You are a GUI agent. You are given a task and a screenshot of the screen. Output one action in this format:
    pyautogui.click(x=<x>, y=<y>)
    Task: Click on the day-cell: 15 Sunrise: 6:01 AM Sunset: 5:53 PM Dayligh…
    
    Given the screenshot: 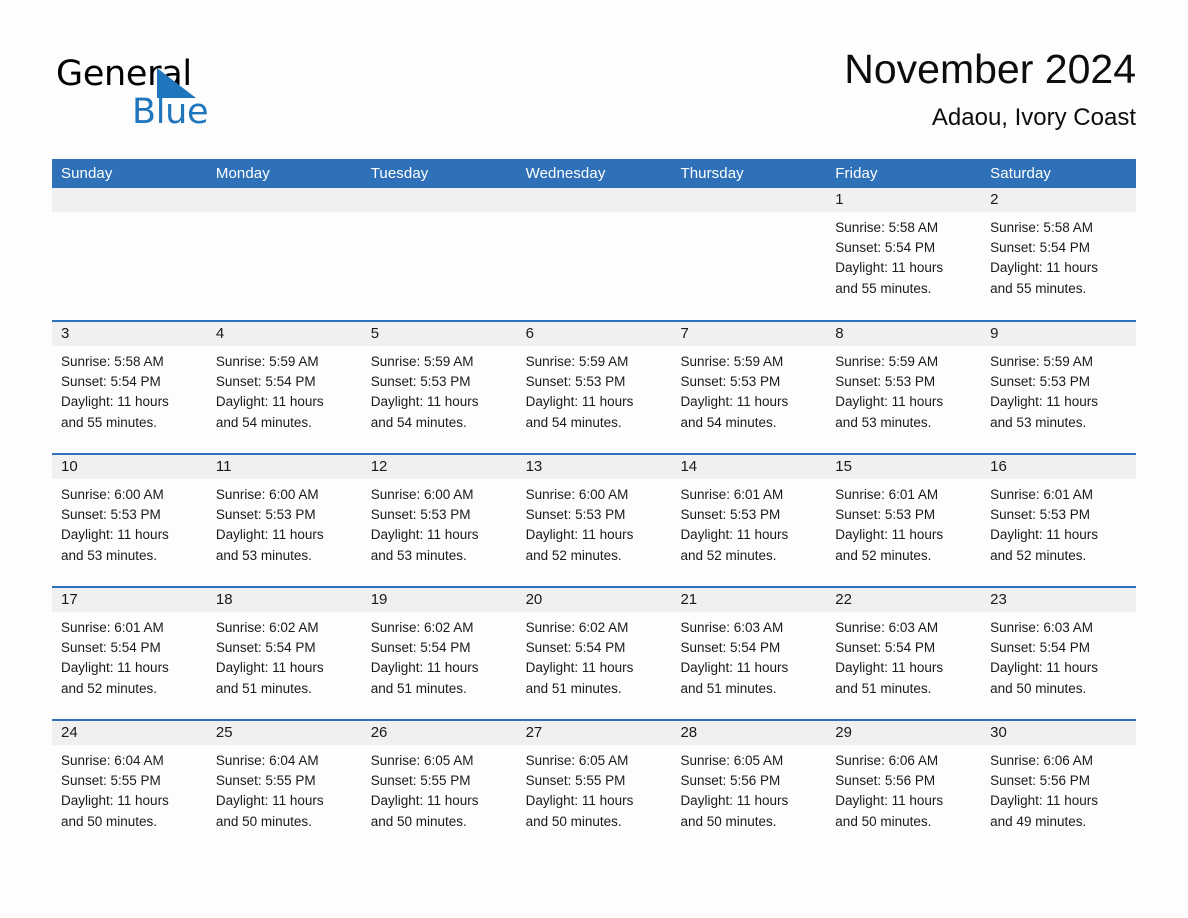 What is the action you would take?
    pyautogui.click(x=904, y=520)
    